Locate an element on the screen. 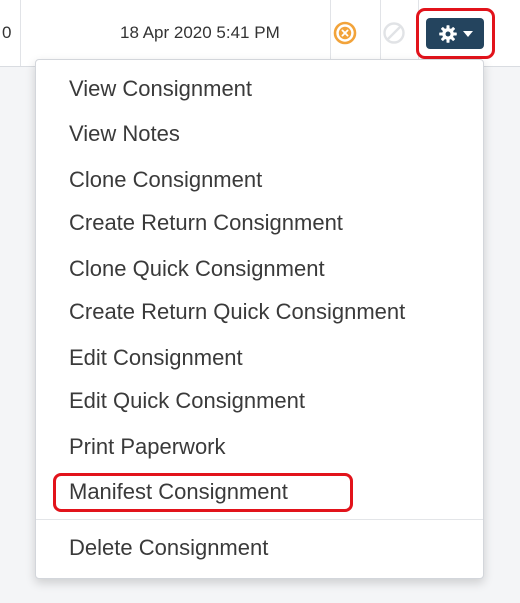 The image size is (520, 603). menu-item-view-consignment: View Consignment is located at coordinates (160, 89).